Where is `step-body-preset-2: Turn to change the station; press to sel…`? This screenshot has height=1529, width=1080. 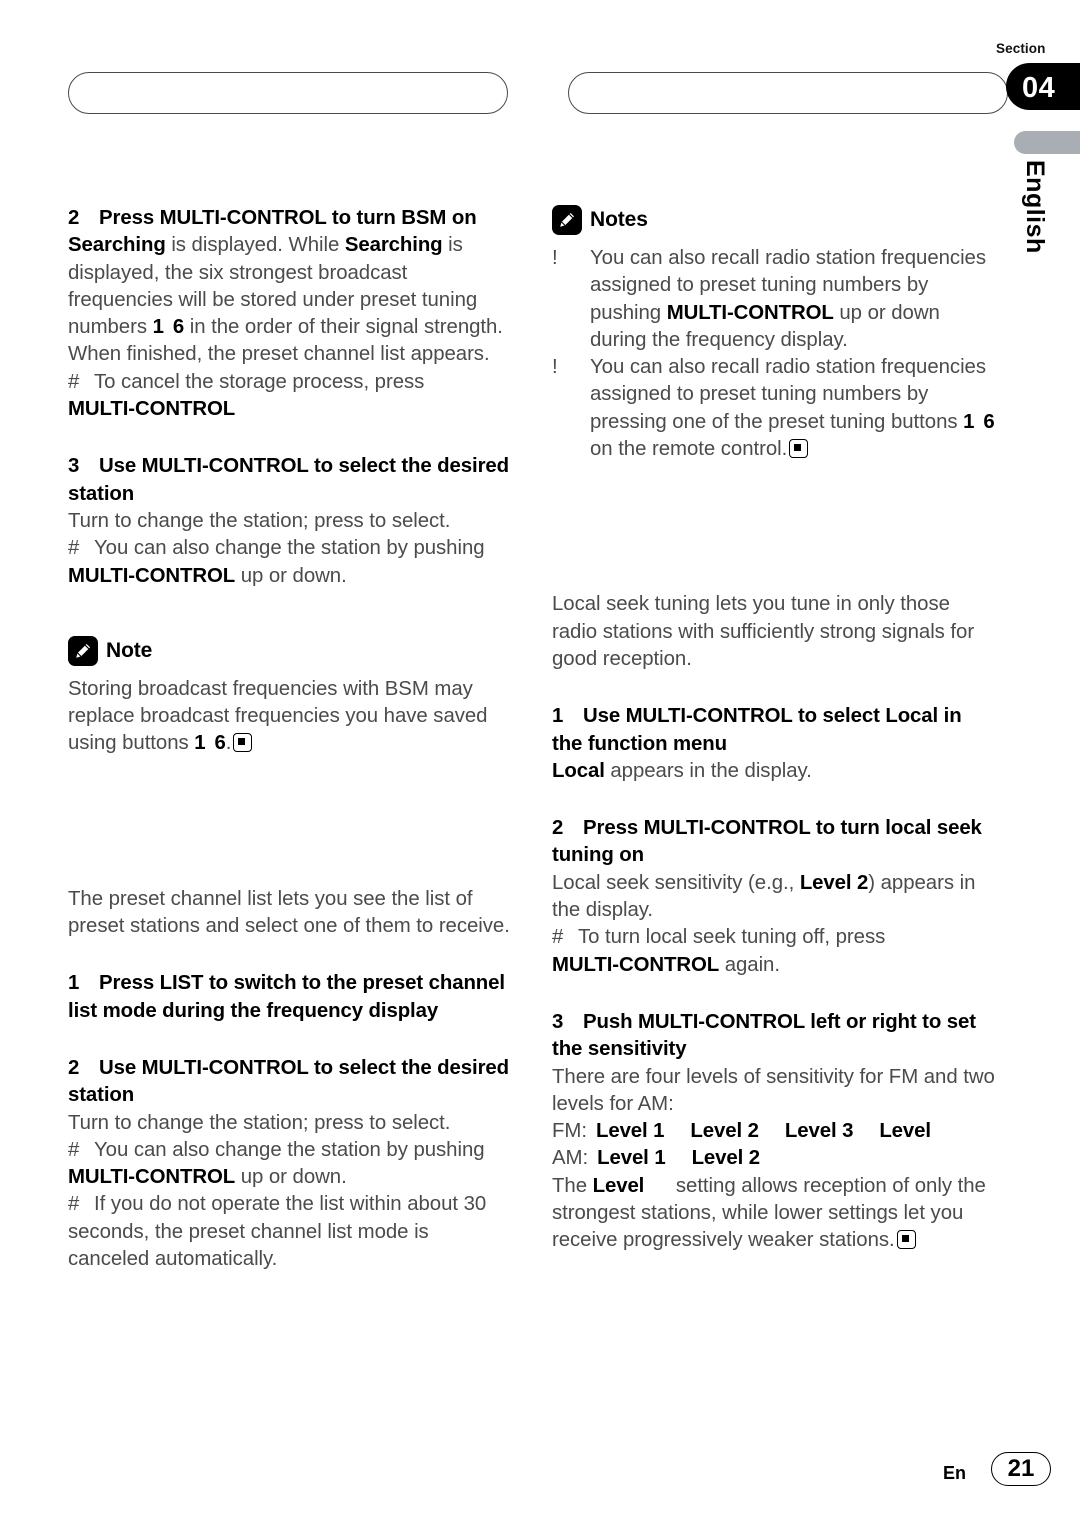 step-body-preset-2: Turn to change the station; press to sel… is located at coordinates (259, 1122).